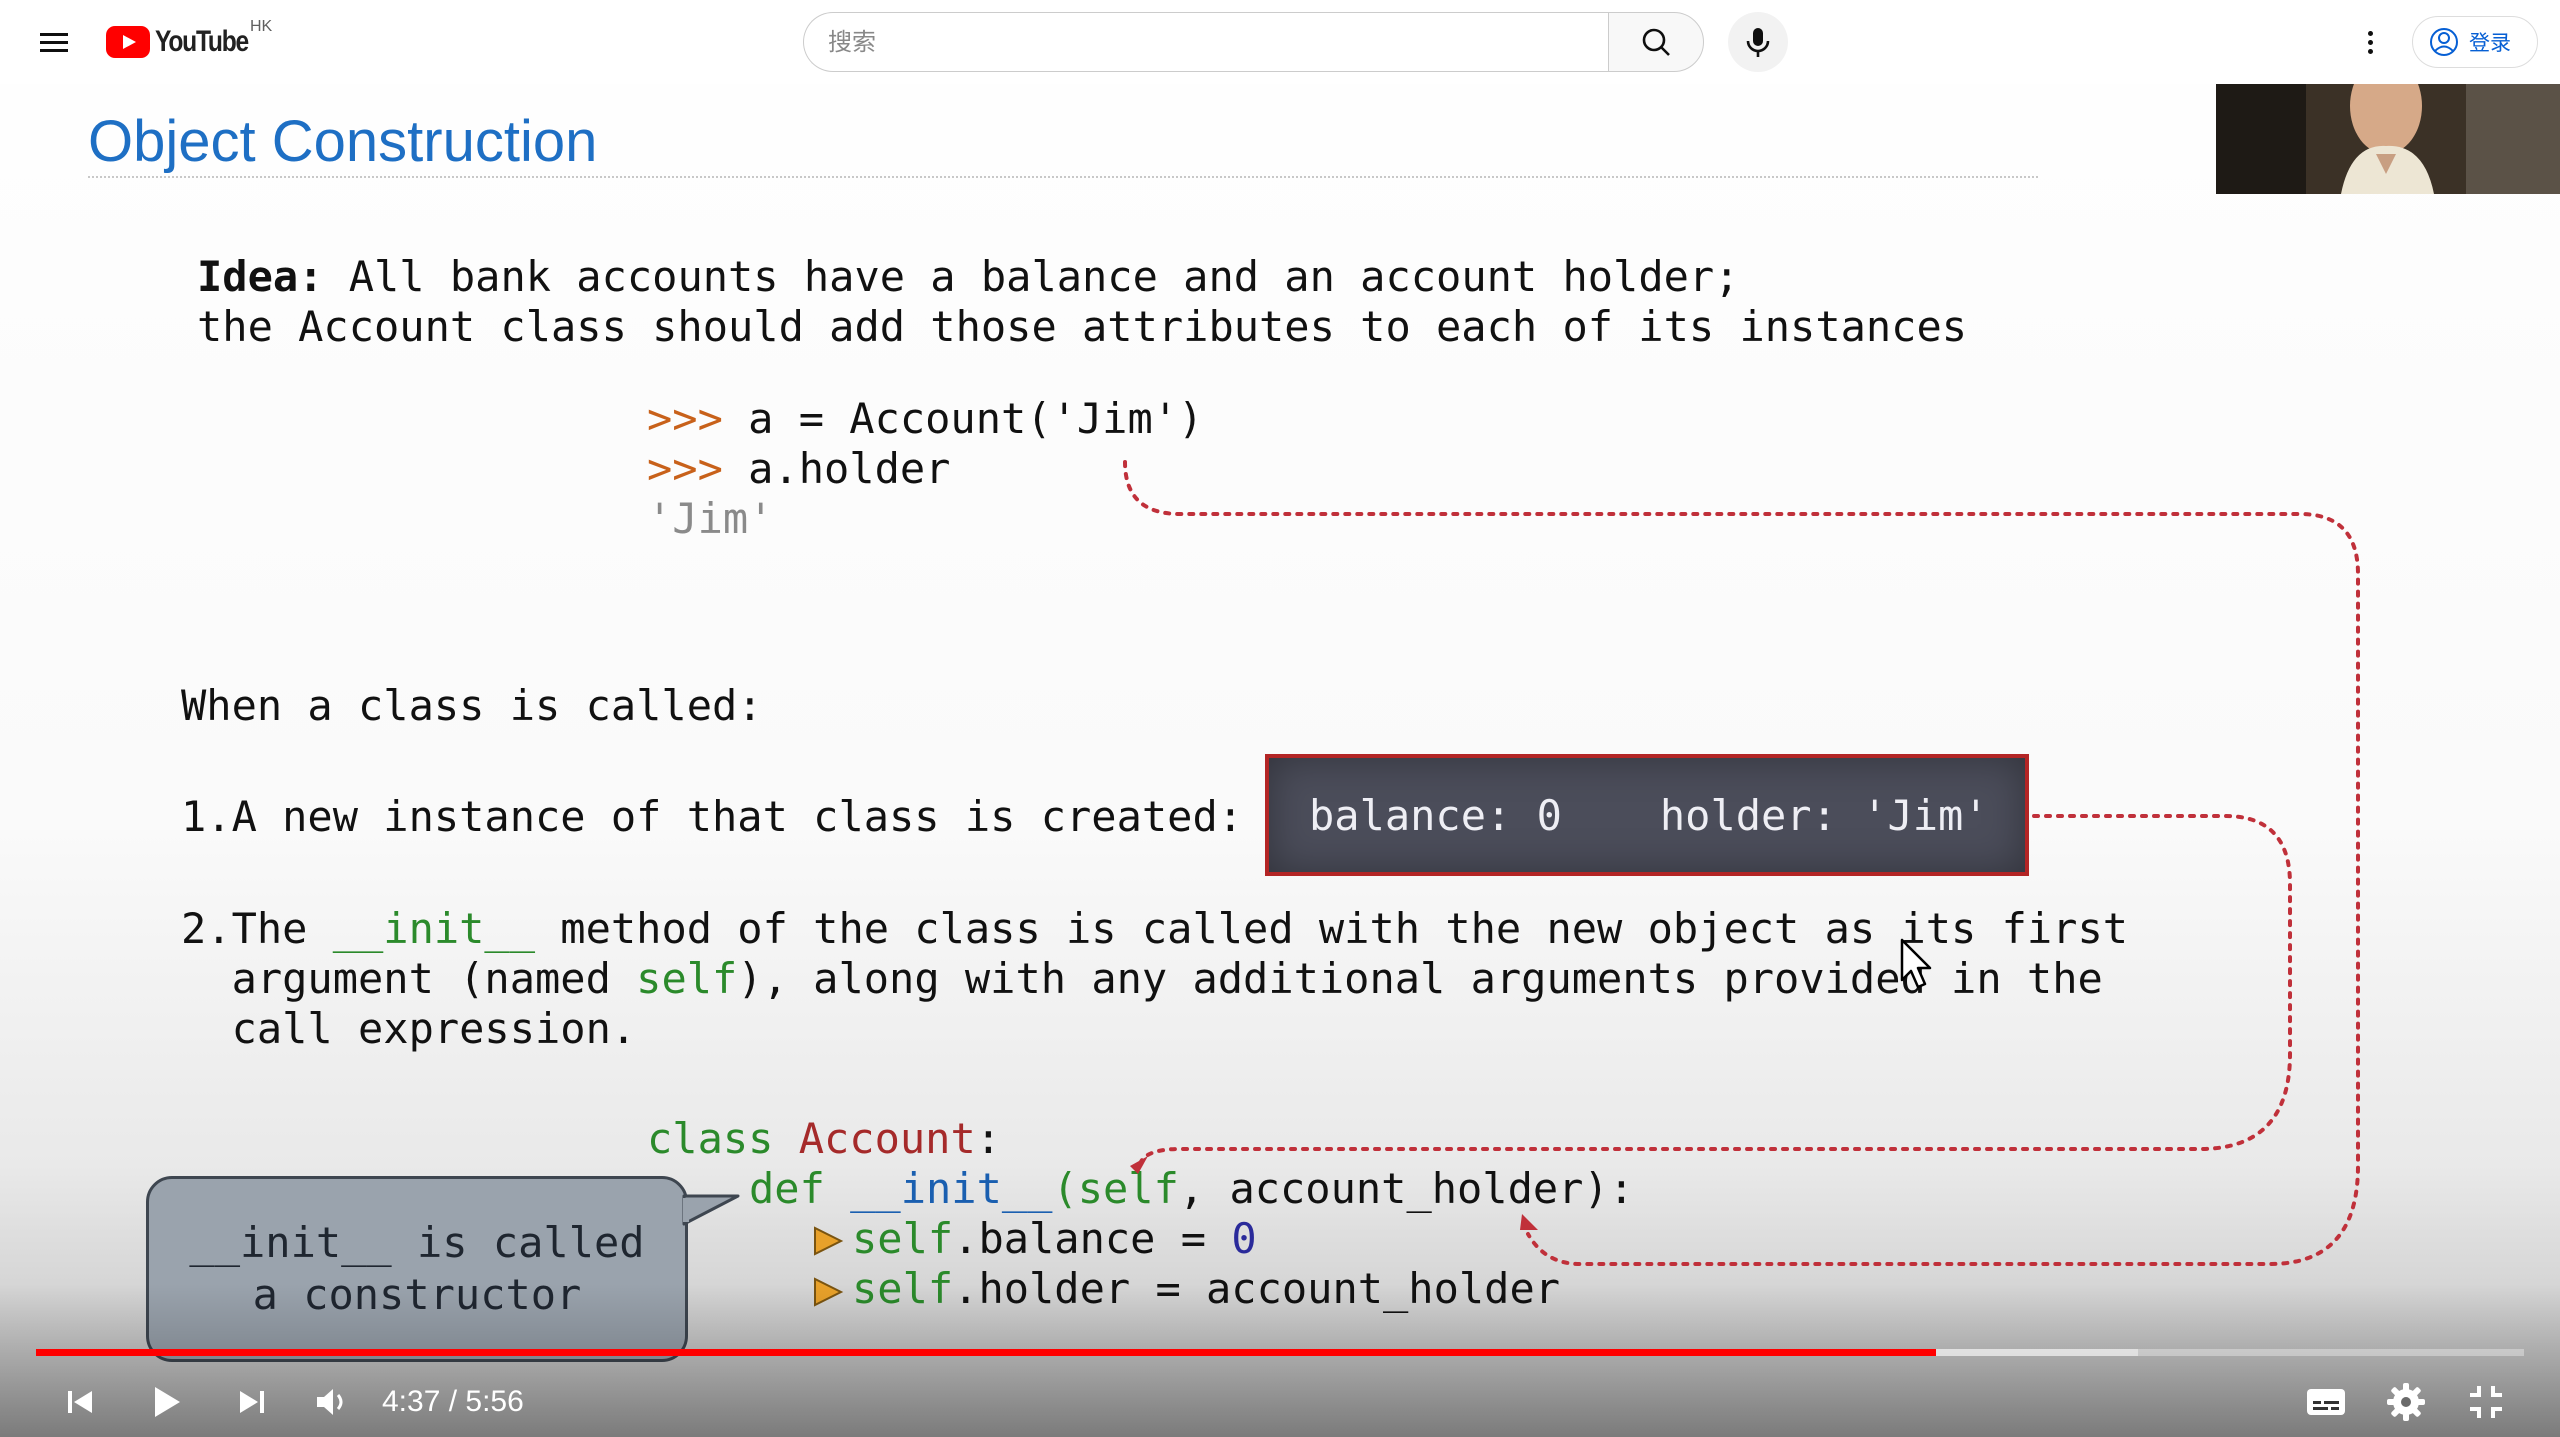  I want to click on microphone-icon, so click(1758, 42).